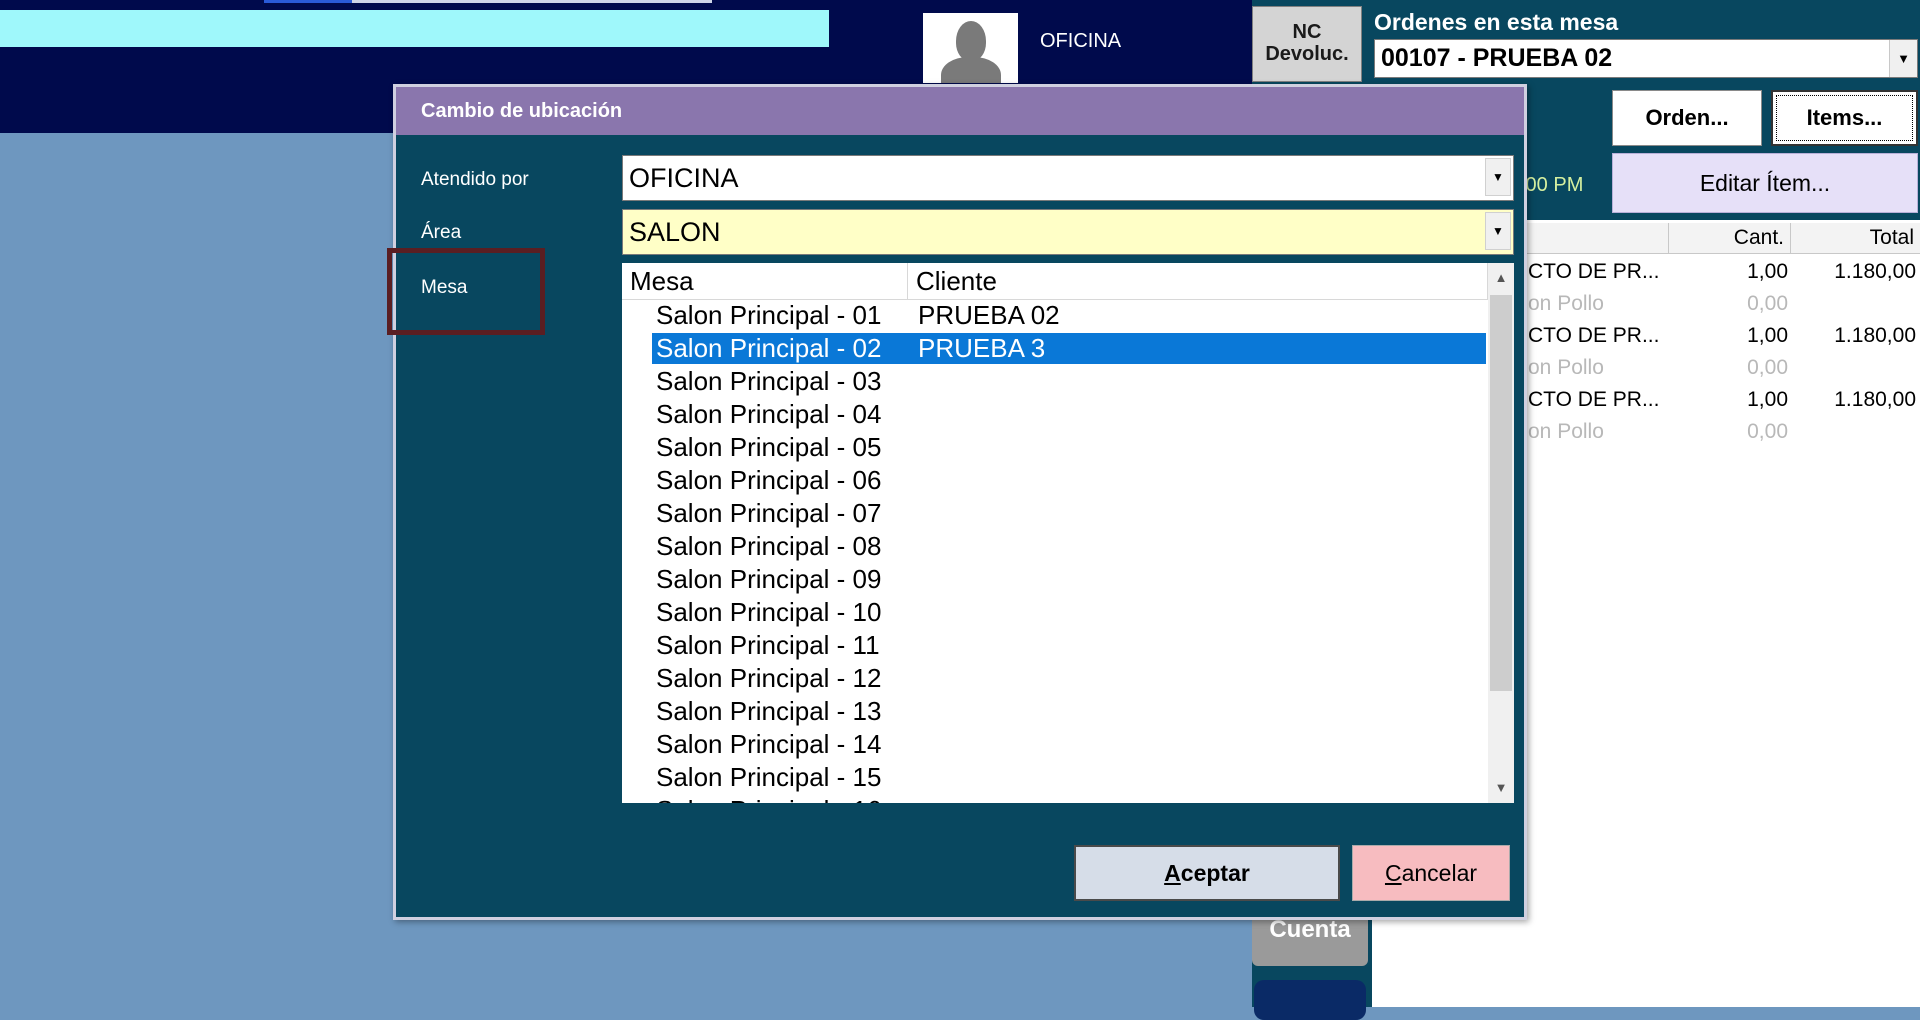 The height and width of the screenshot is (1020, 1920). Describe the element at coordinates (1055, 348) in the screenshot. I see `mesa-list-item: Salon Principal - 02 PRUEBA 3` at that location.